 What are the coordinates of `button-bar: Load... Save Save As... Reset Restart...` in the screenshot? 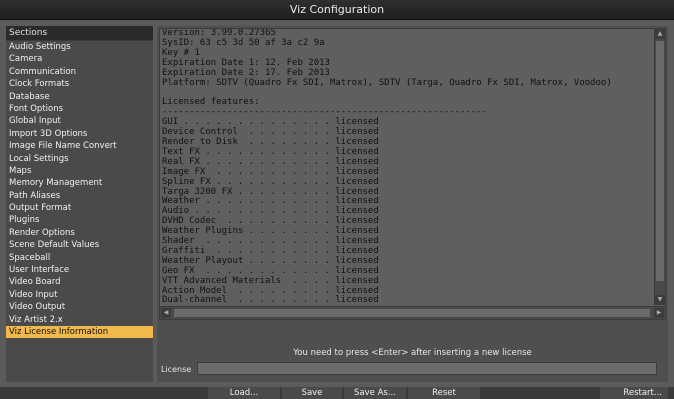 It's located at (337, 393).